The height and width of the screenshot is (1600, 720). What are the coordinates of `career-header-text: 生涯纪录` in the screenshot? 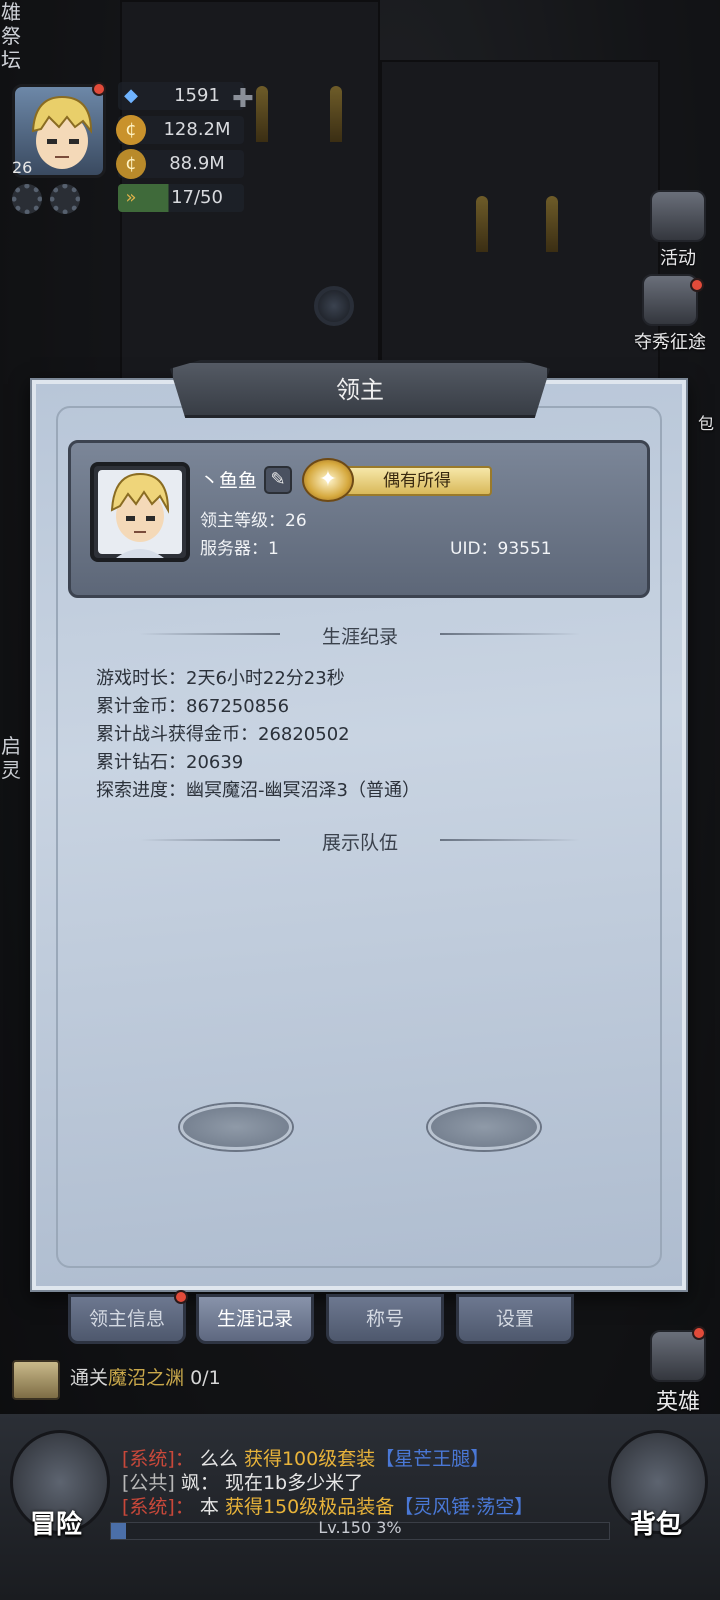 It's located at (359, 637).